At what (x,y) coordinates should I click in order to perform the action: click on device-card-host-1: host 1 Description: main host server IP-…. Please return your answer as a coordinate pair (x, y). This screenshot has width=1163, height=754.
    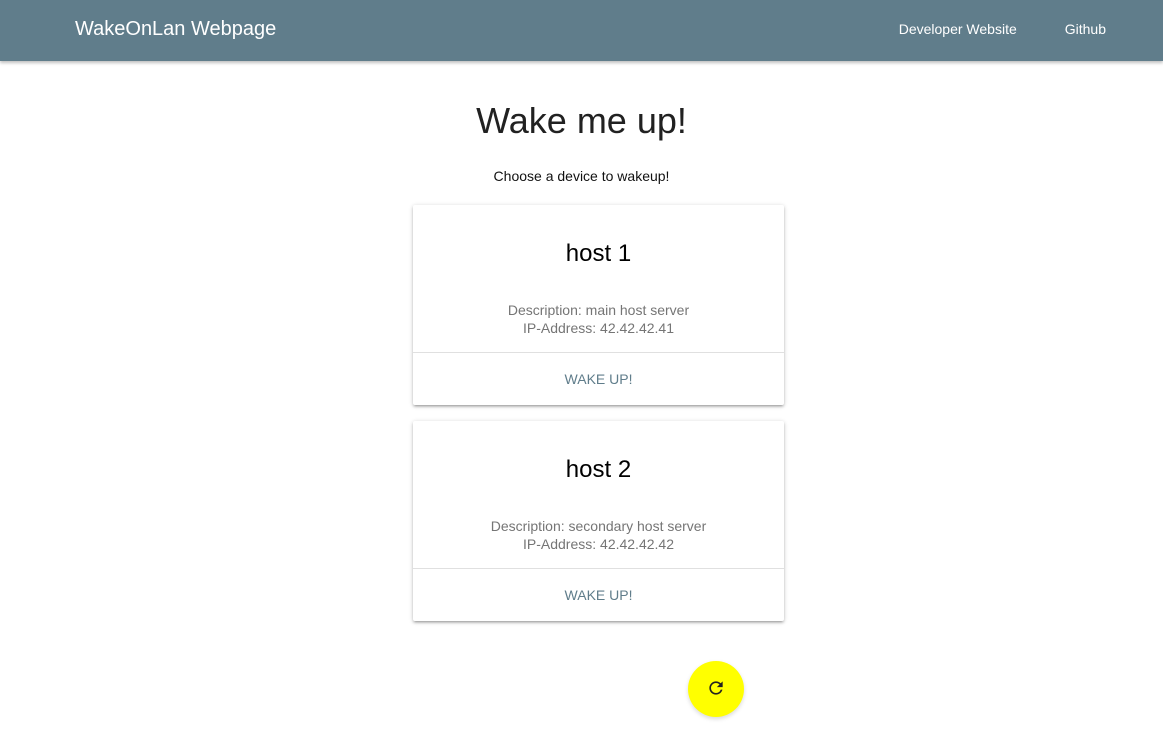
    Looking at the image, I should click on (598, 305).